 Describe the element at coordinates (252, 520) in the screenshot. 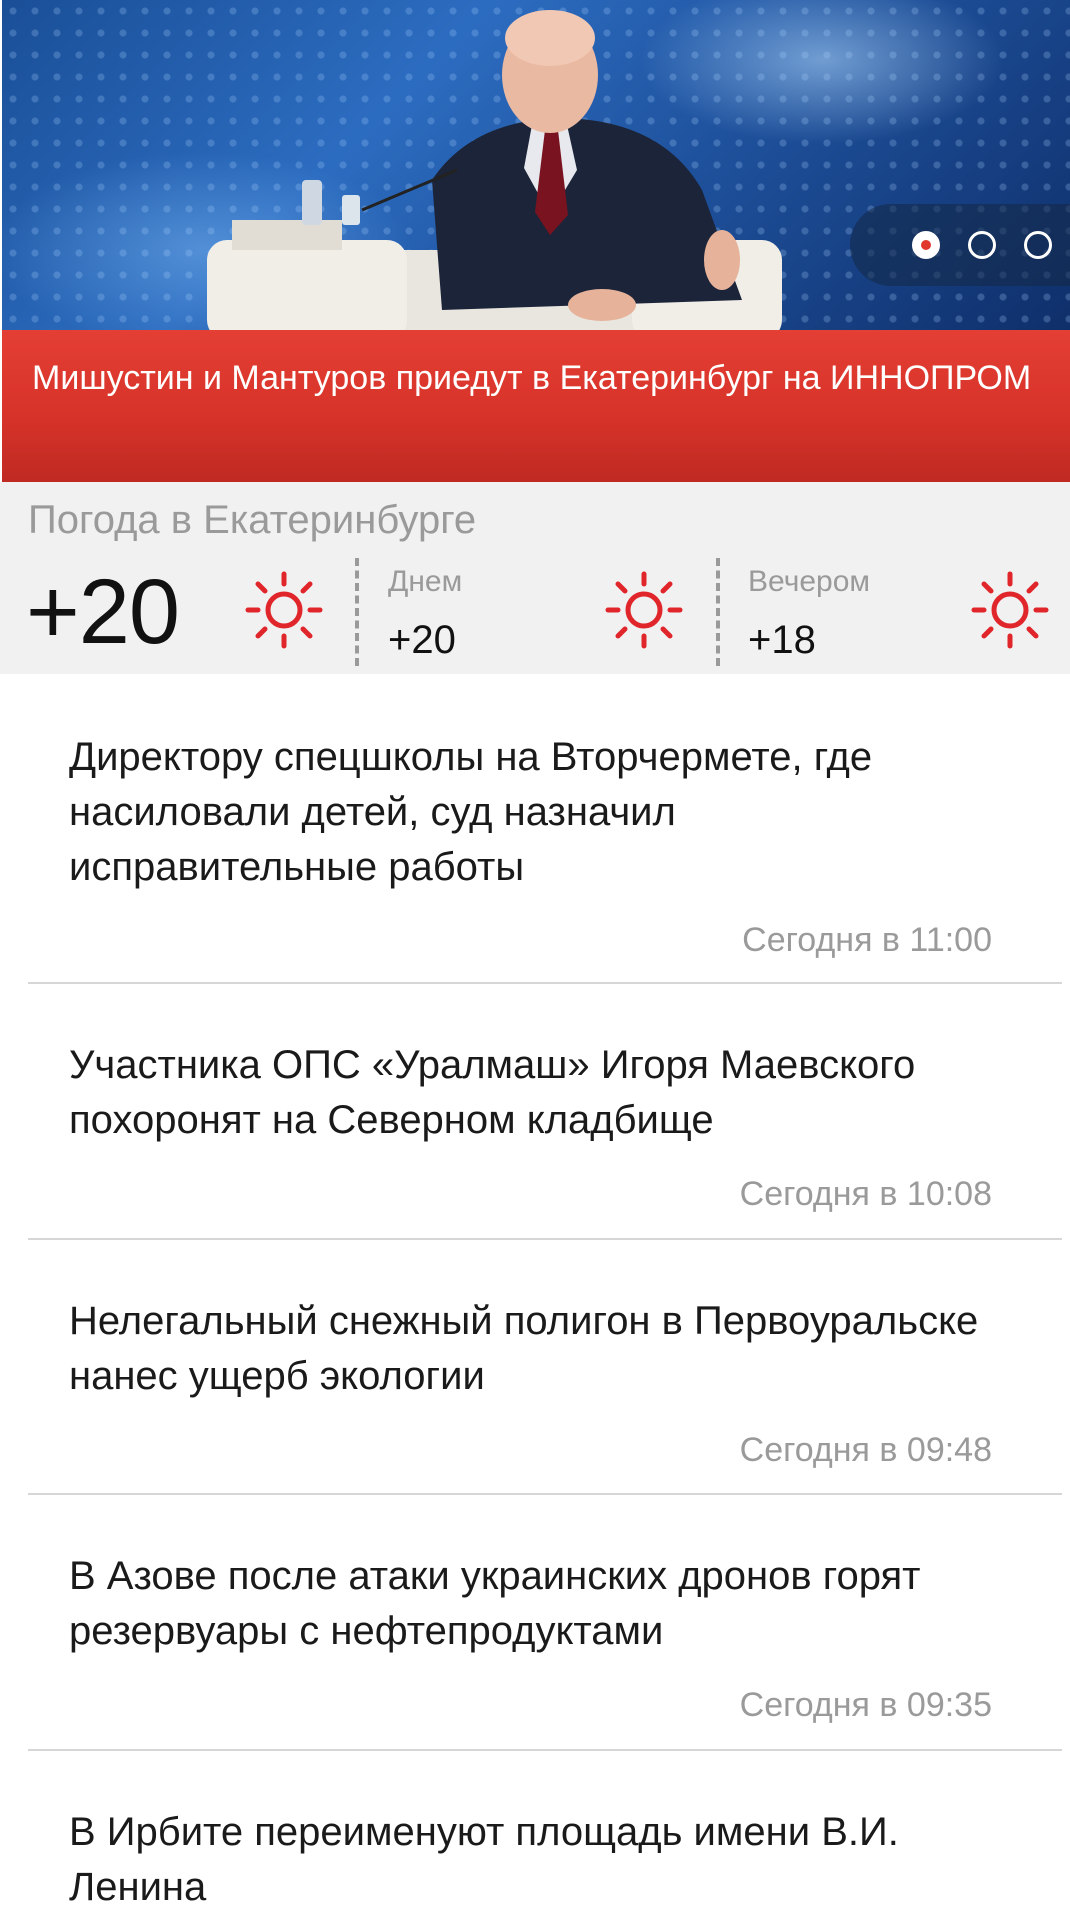

I see `weather-title: Погода в Екатеринбурге` at that location.